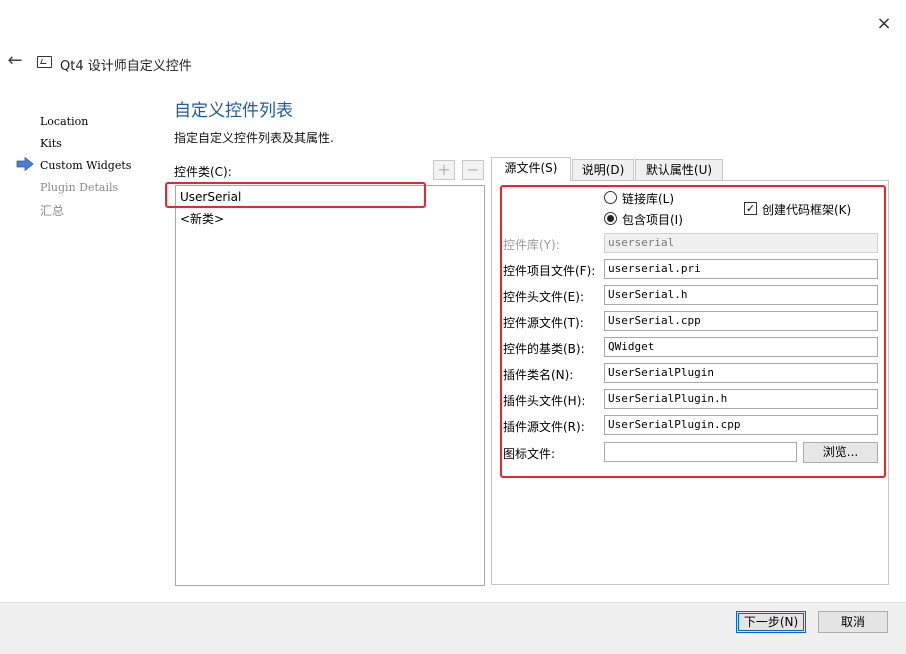 The image size is (906, 654). Describe the element at coordinates (25, 164) in the screenshot. I see `current-step-arrow-icon` at that location.